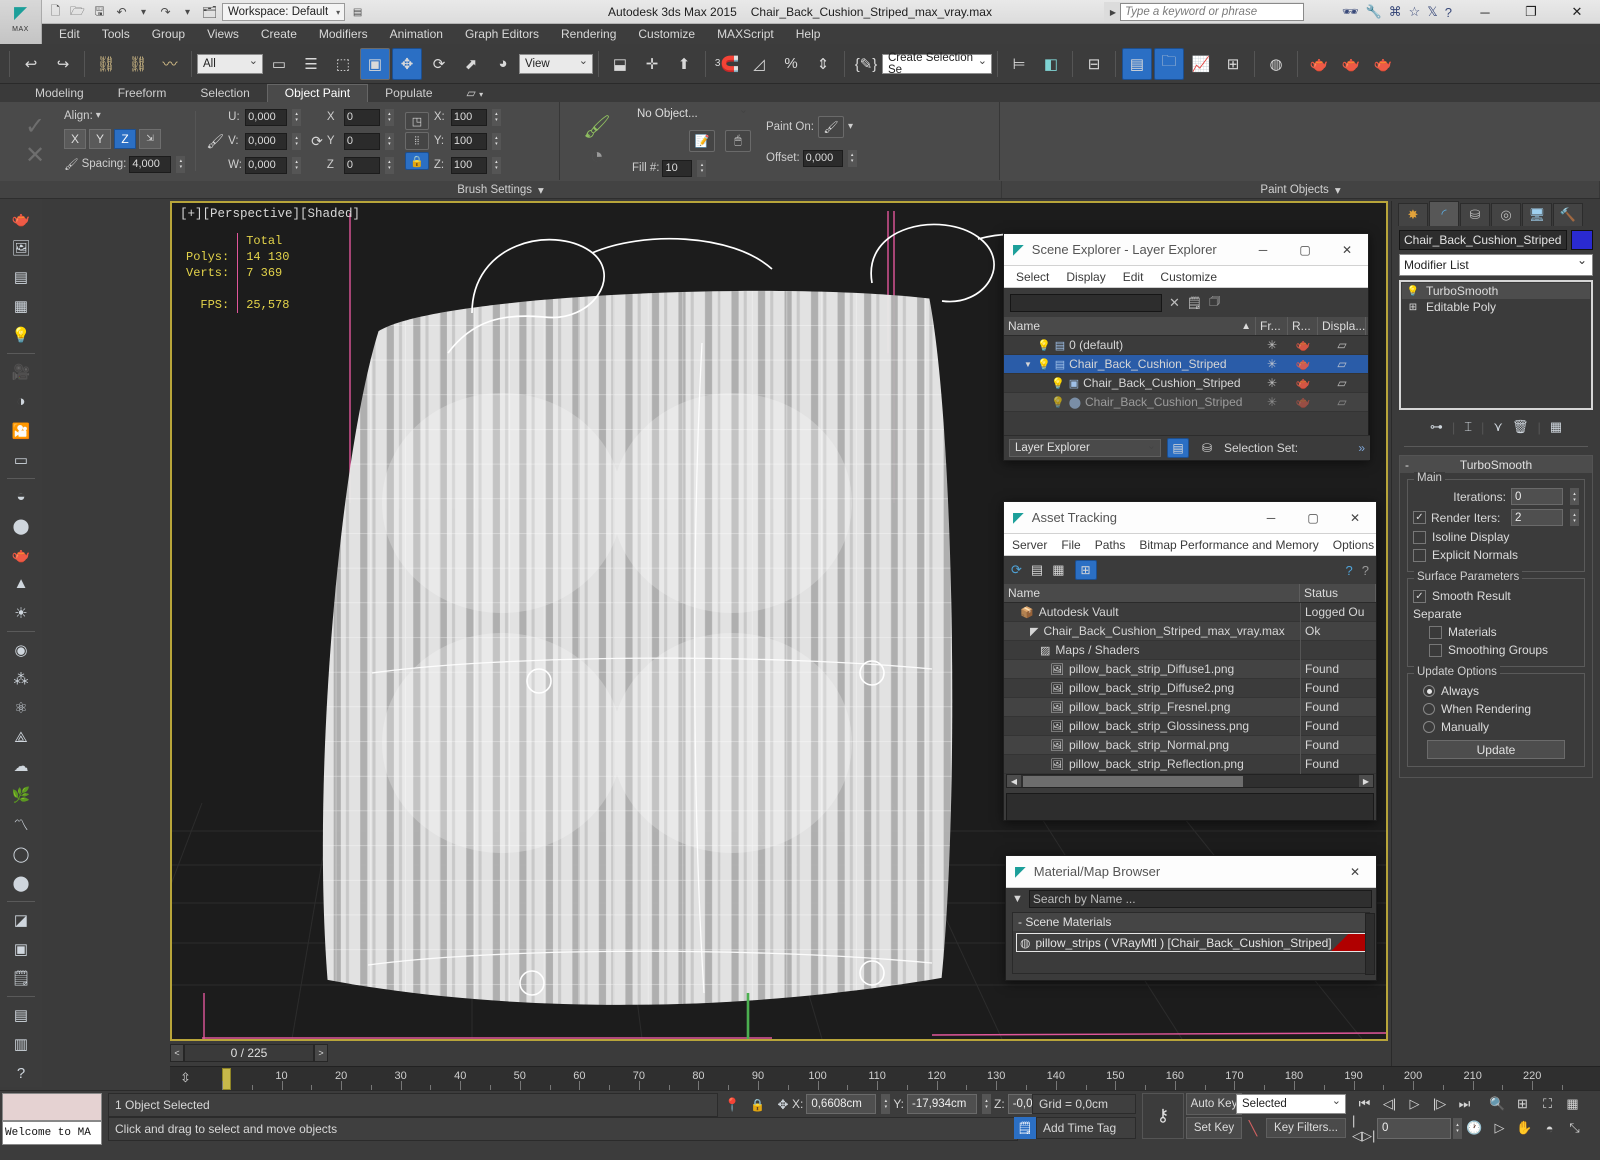 This screenshot has height=1160, width=1600. Describe the element at coordinates (1186, 345) in the screenshot. I see `scene-explorer-row: 💡 ▤ 0 (default) ✳ 🫖 ▱` at that location.